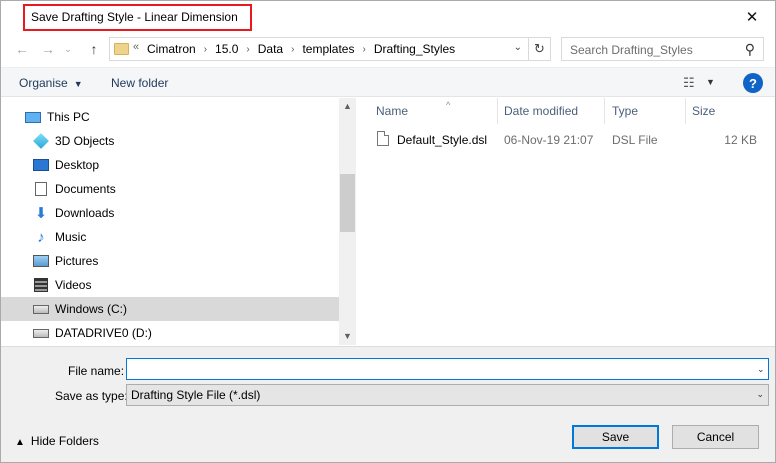 The width and height of the screenshot is (776, 463). I want to click on nav-item-documents: Documents, so click(170, 189).